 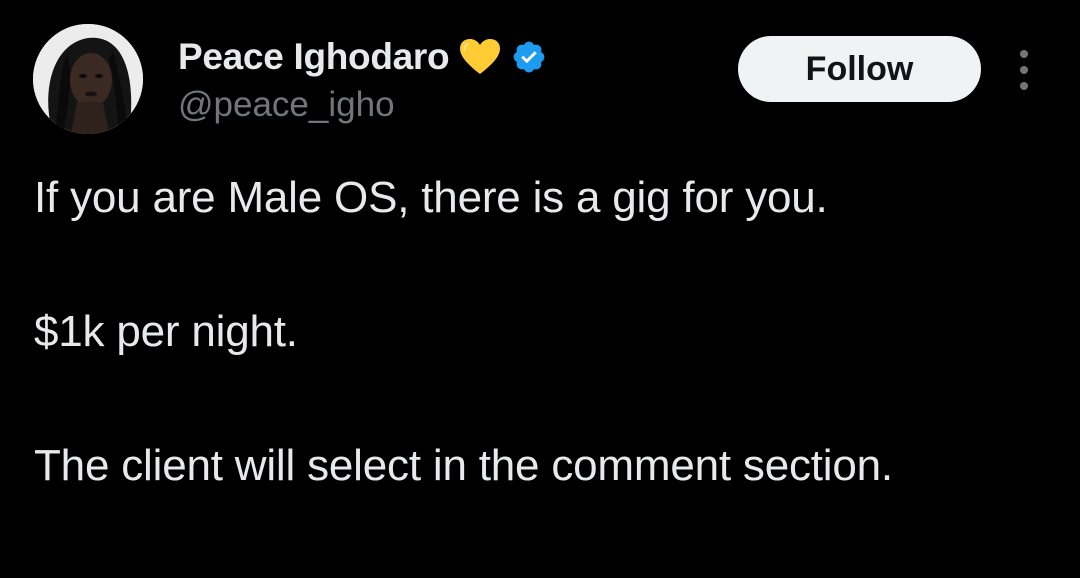 What do you see at coordinates (314, 57) in the screenshot?
I see `author-display-name: Peace Ighodaro` at bounding box center [314, 57].